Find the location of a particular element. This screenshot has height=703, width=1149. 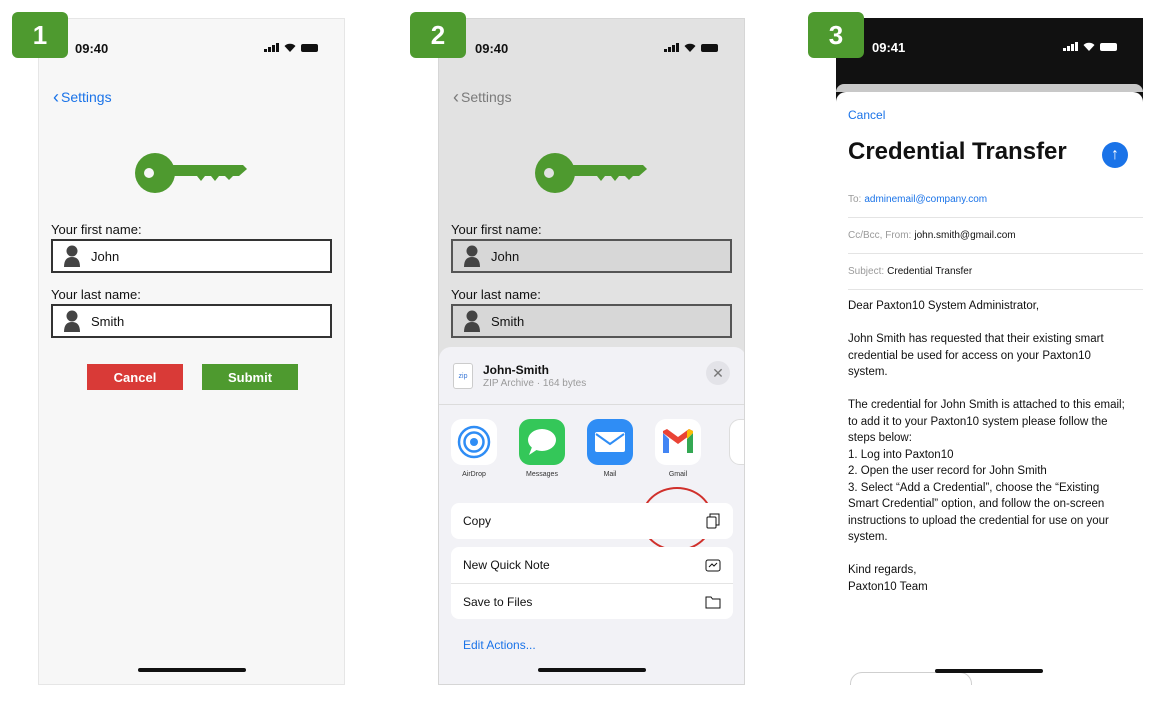

to-field: To: adminemail@company.com is located at coordinates (995, 200).